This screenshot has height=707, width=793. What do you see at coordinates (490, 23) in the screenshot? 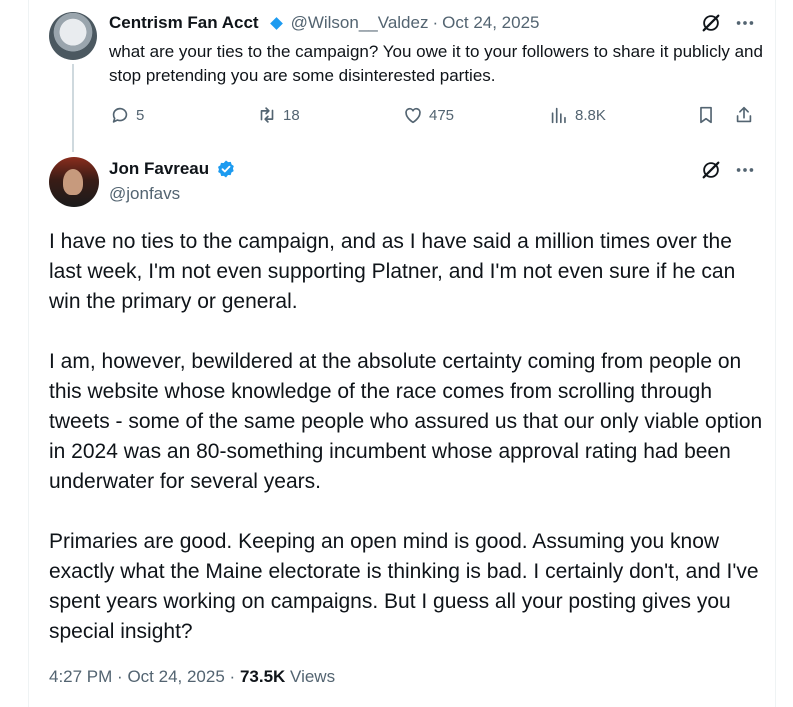
I see `parent-date: Oct 24, 2025` at bounding box center [490, 23].